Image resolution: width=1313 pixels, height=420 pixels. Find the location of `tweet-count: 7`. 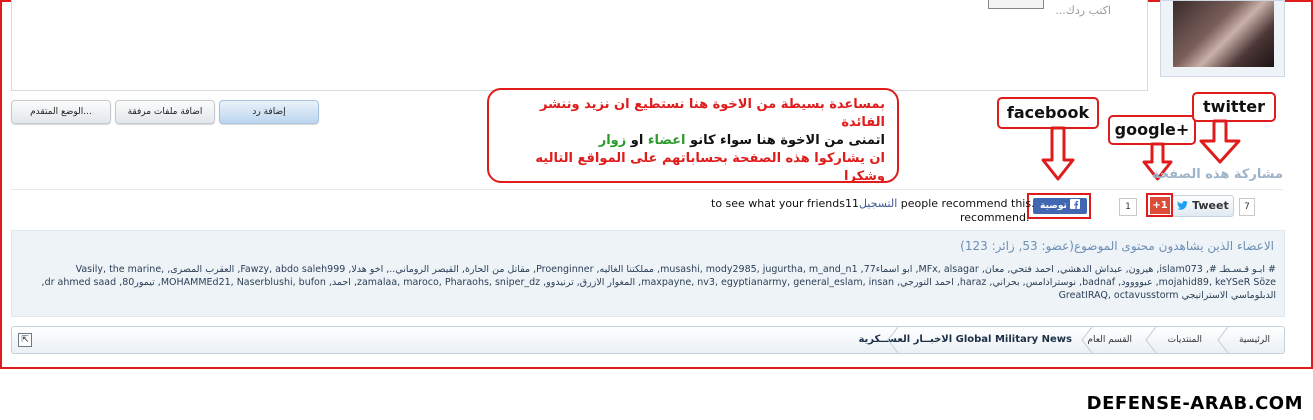

tweet-count: 7 is located at coordinates (1247, 207).